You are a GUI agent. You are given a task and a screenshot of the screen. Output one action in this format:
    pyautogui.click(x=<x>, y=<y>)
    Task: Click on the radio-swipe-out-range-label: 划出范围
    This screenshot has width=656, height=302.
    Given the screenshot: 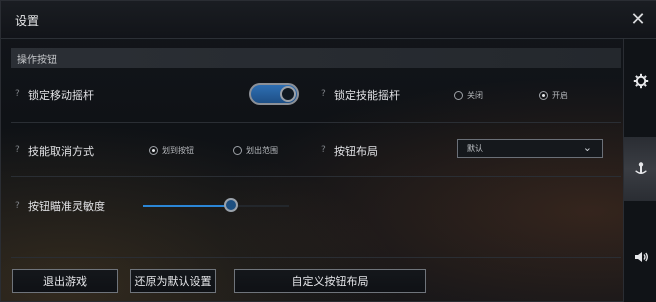 What is the action you would take?
    pyautogui.click(x=262, y=150)
    